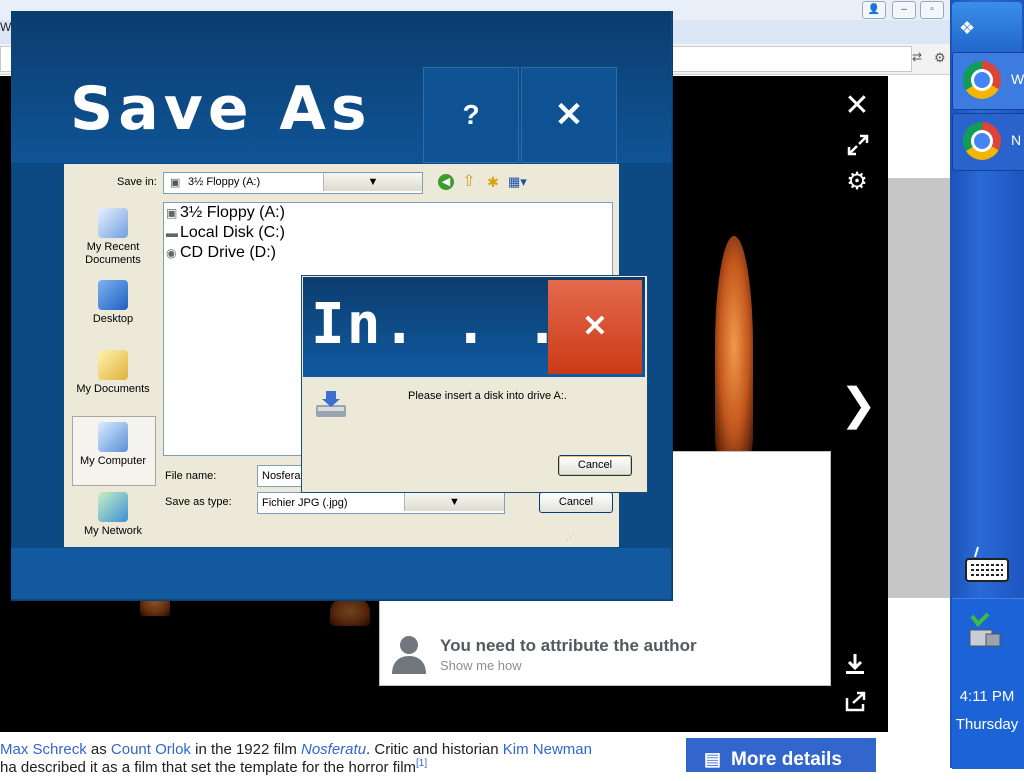 Image resolution: width=1024 pixels, height=781 pixels. I want to click on gear-icon: ⚙, so click(857, 182).